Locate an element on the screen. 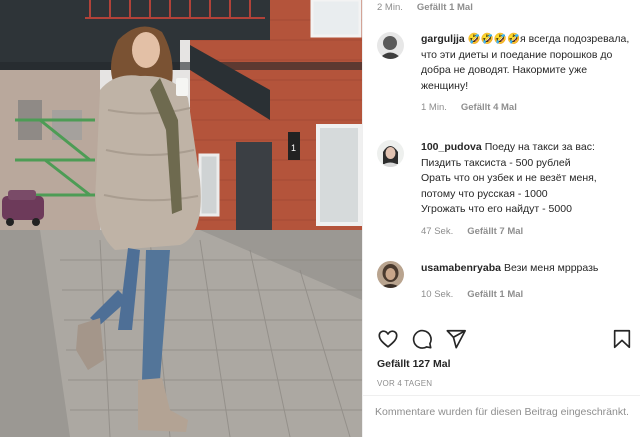  comment-meta: 47 Sek. Gefällt 7 Mal is located at coordinates (527, 231).